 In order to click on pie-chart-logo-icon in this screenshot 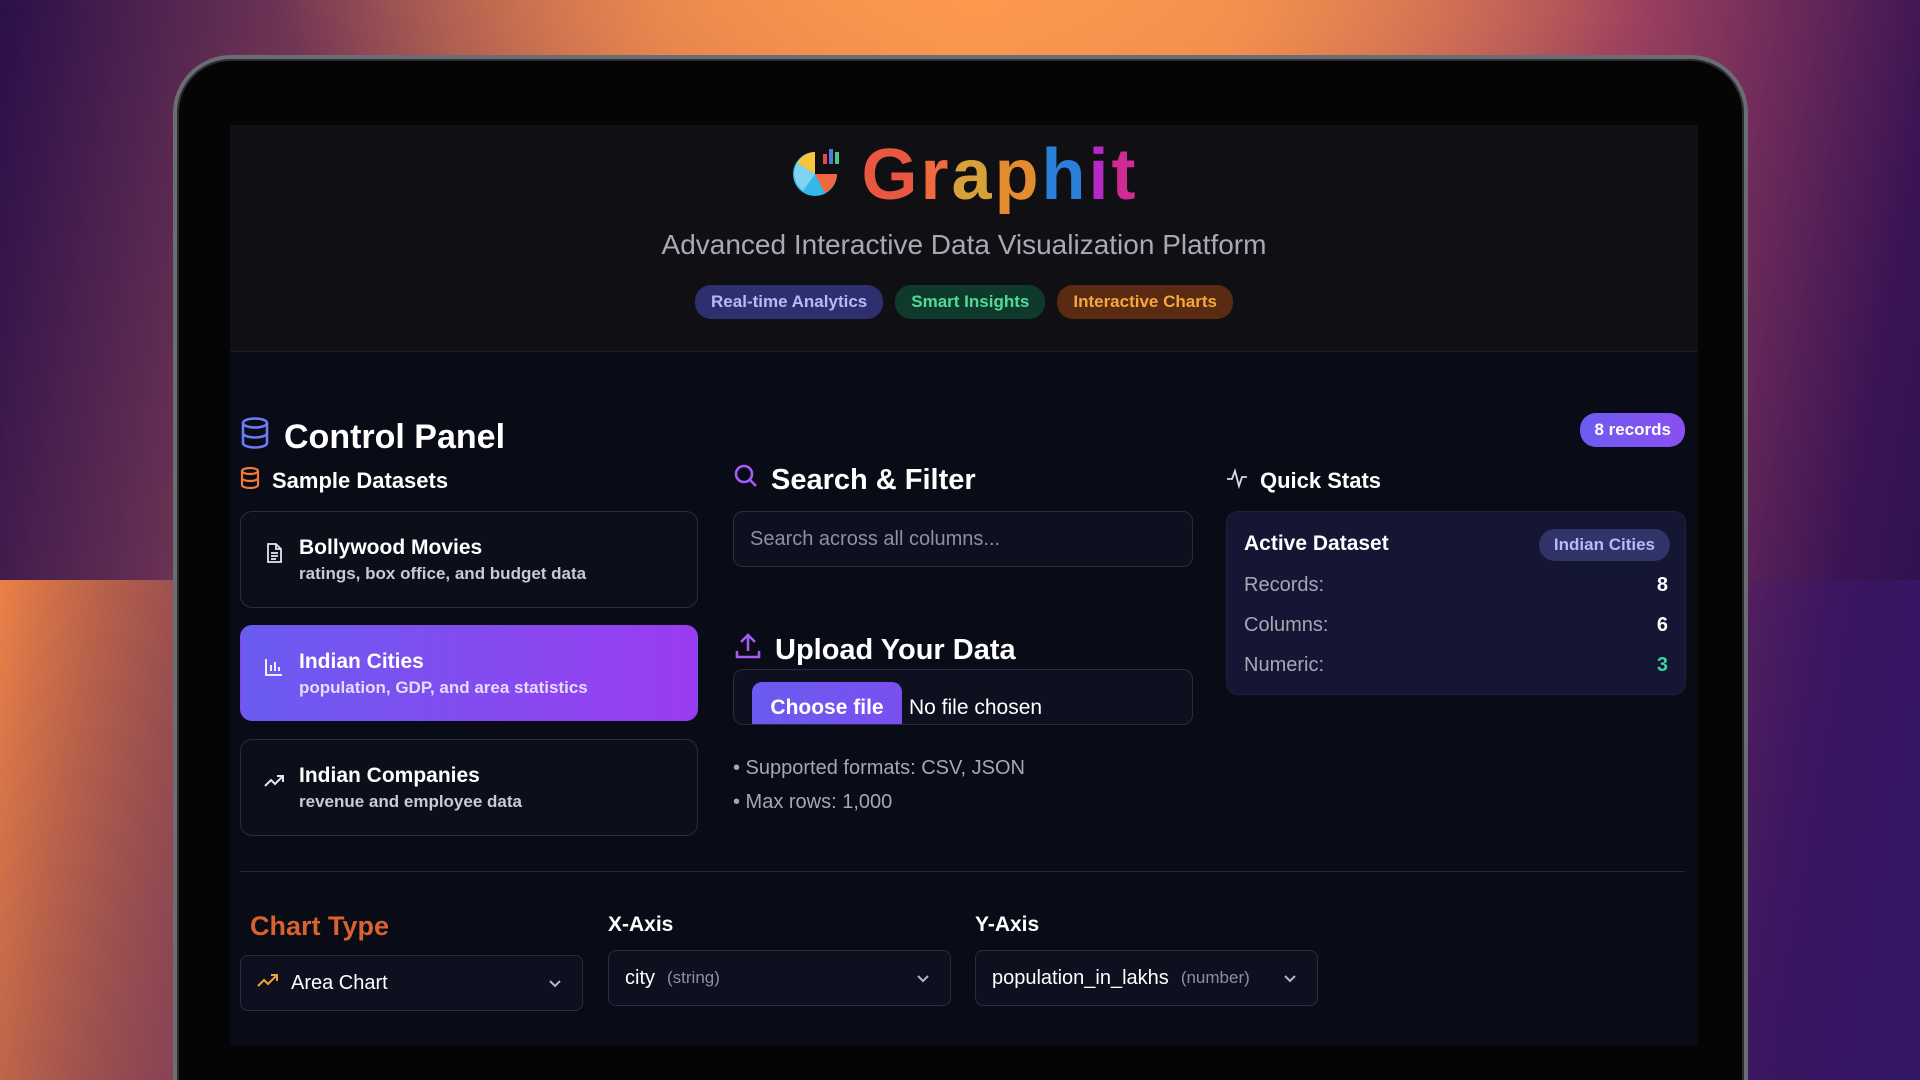, I will do `click(818, 175)`.